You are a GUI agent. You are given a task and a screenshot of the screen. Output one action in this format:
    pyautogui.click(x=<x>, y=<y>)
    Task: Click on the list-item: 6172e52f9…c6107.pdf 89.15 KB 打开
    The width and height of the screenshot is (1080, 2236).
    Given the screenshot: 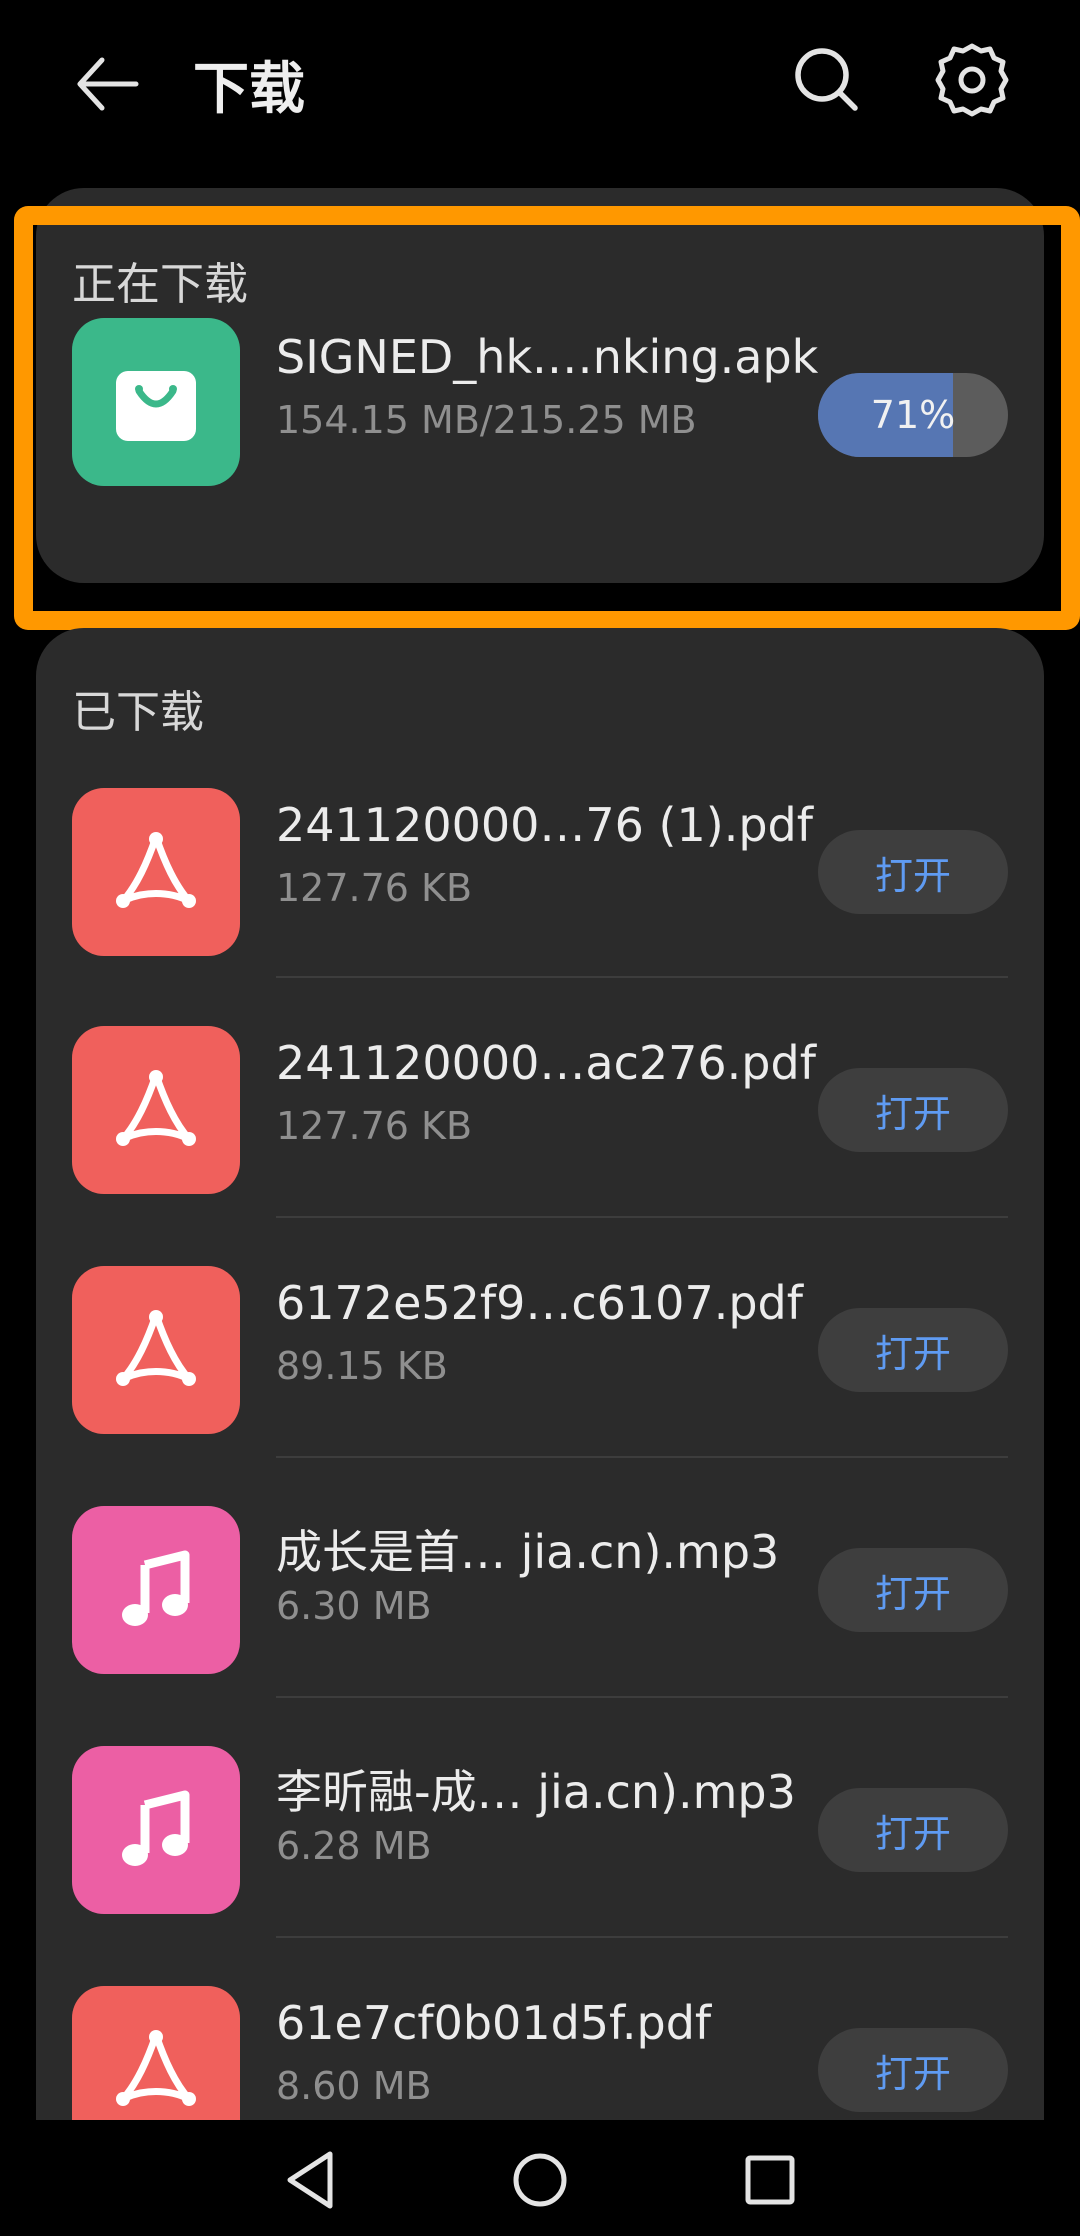 What is the action you would take?
    pyautogui.click(x=540, y=1338)
    